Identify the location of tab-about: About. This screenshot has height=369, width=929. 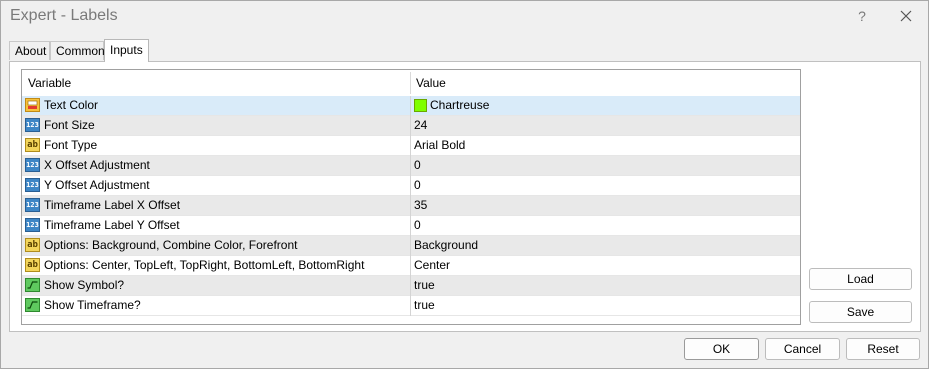
(29, 50).